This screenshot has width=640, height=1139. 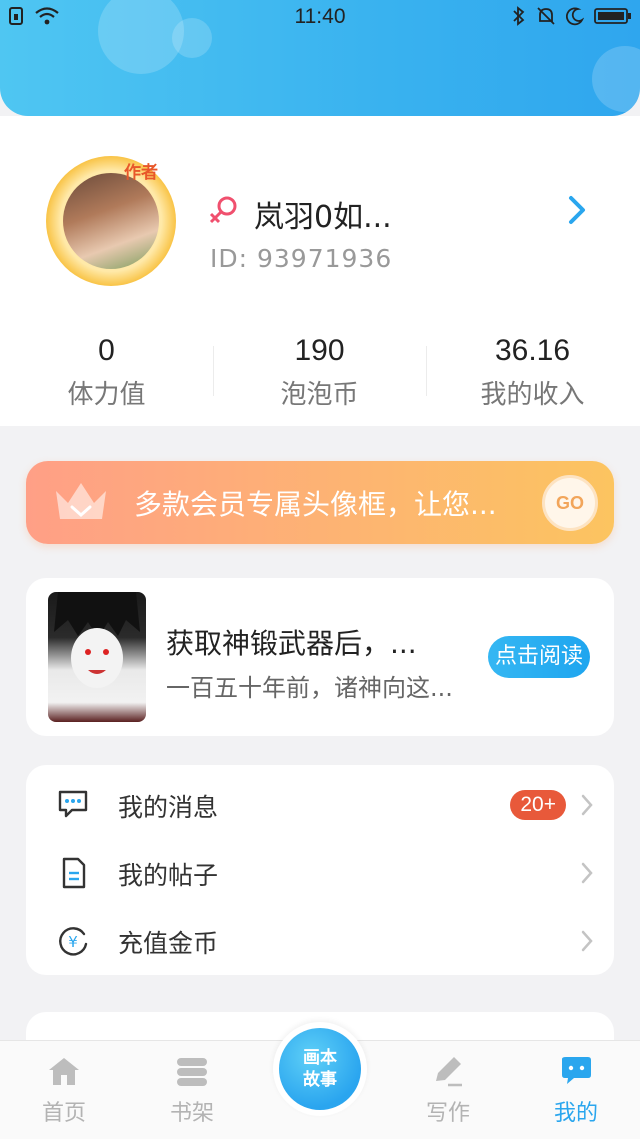 I want to click on book-cover, so click(x=97, y=657).